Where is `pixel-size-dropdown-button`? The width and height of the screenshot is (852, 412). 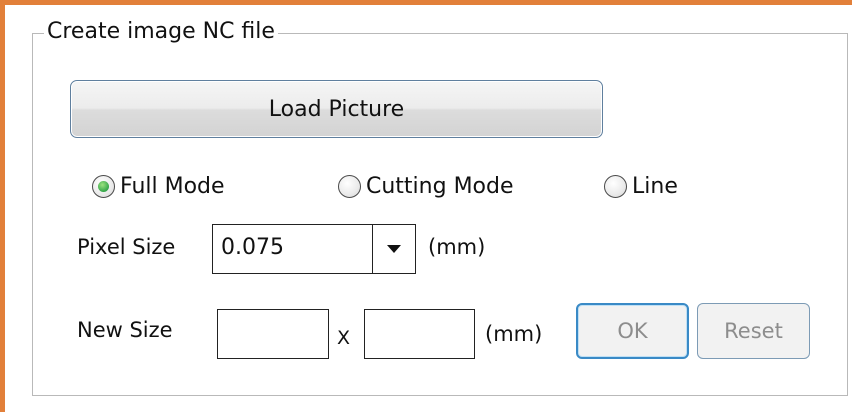
pixel-size-dropdown-button is located at coordinates (393, 249).